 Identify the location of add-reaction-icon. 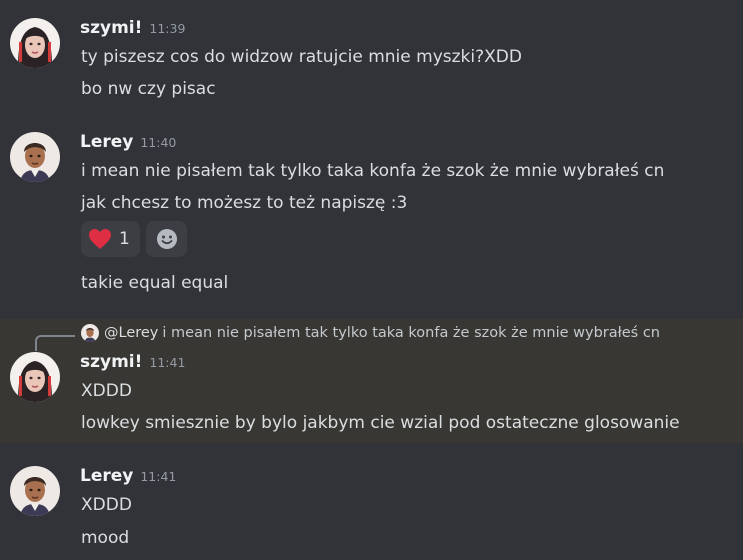
(166, 239).